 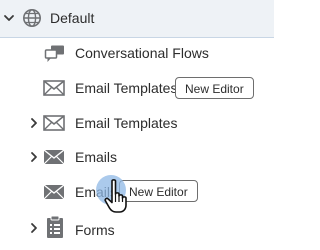 I want to click on tree-item-conversational-flows: Conversational Flows, so click(x=137, y=53).